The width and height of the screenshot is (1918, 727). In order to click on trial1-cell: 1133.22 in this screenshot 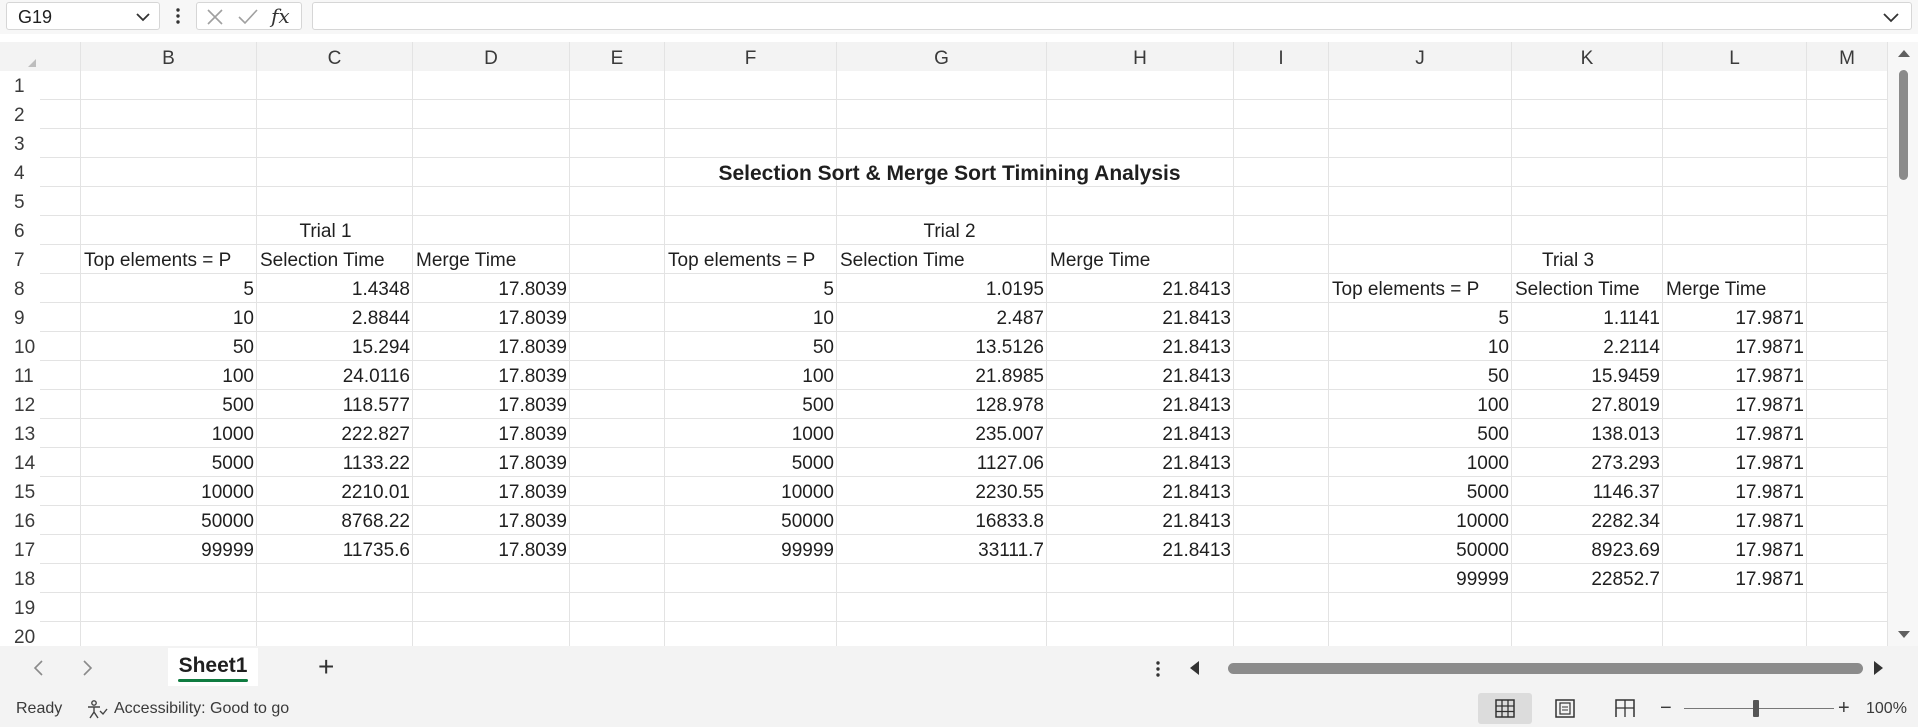, I will do `click(335, 462)`.